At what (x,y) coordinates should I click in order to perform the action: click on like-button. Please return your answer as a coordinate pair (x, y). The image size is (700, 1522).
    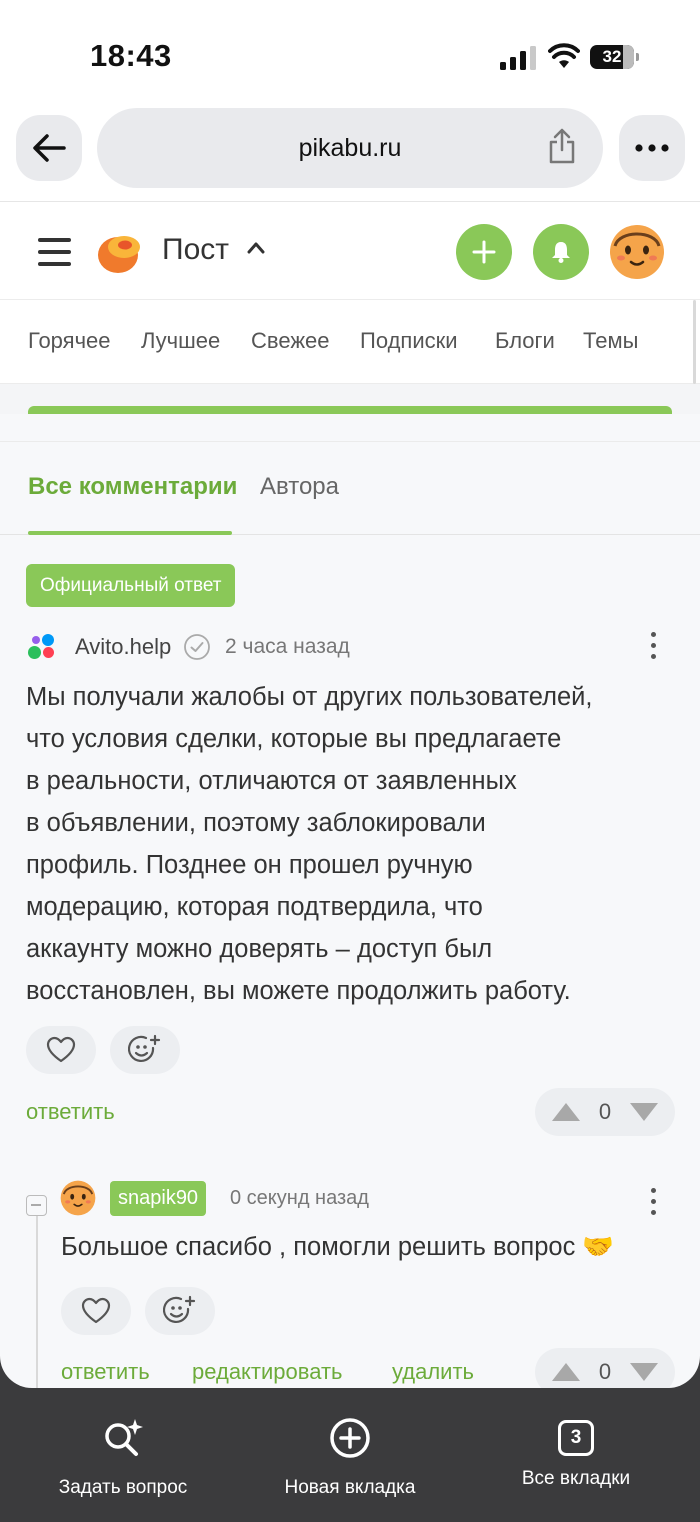
    Looking at the image, I should click on (61, 1050).